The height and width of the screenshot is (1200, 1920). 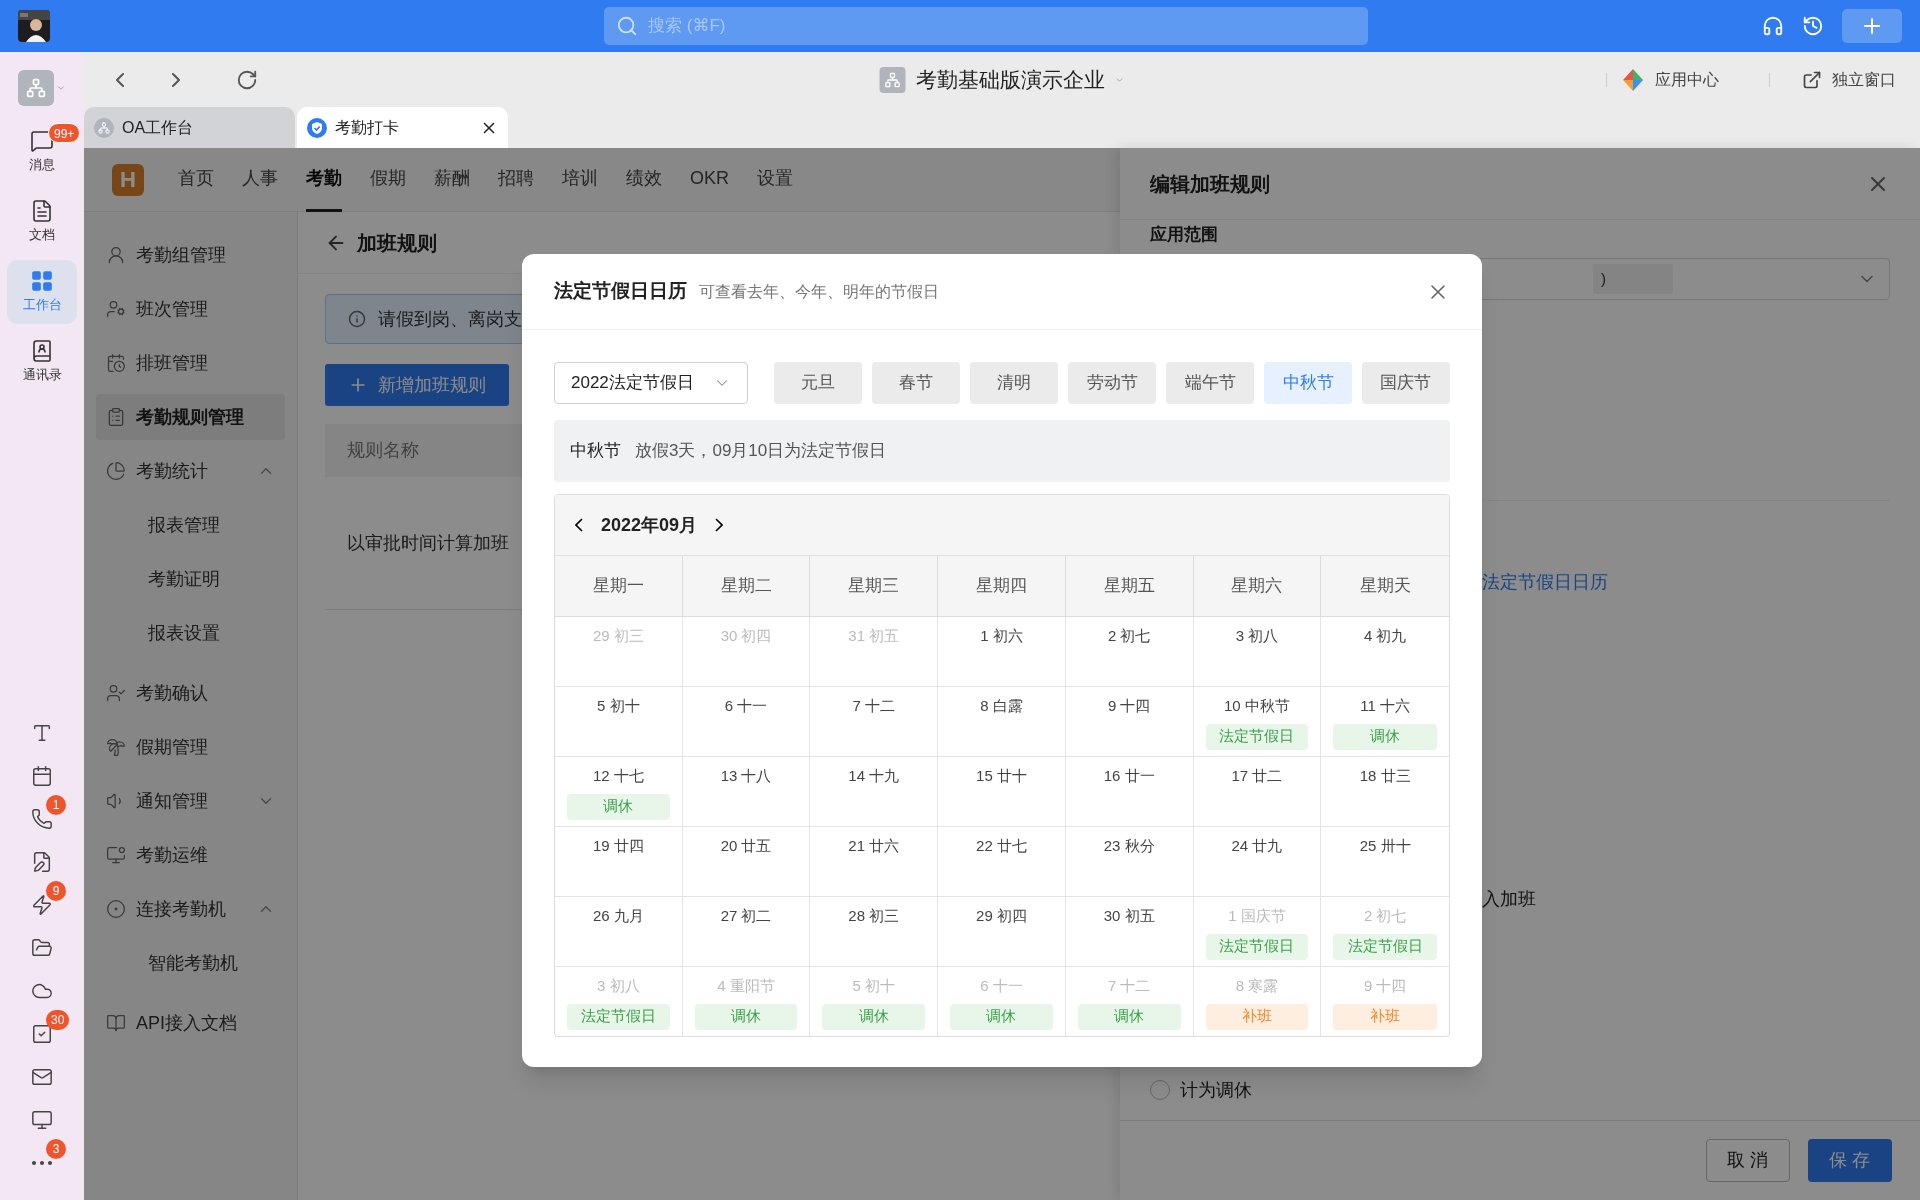 I want to click on headset-icon, so click(x=1773, y=26).